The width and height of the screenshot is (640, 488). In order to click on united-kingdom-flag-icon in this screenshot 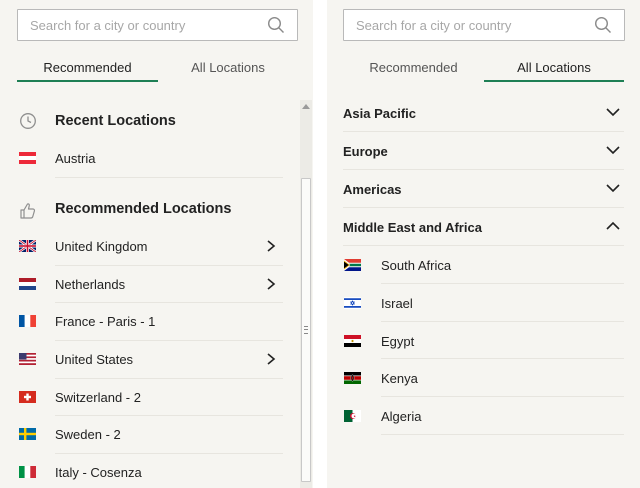, I will do `click(27, 246)`.